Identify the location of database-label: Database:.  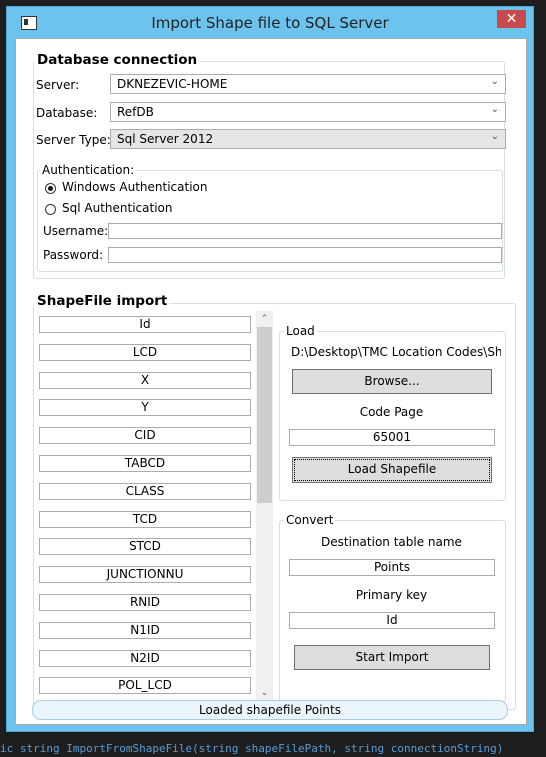
(67, 113).